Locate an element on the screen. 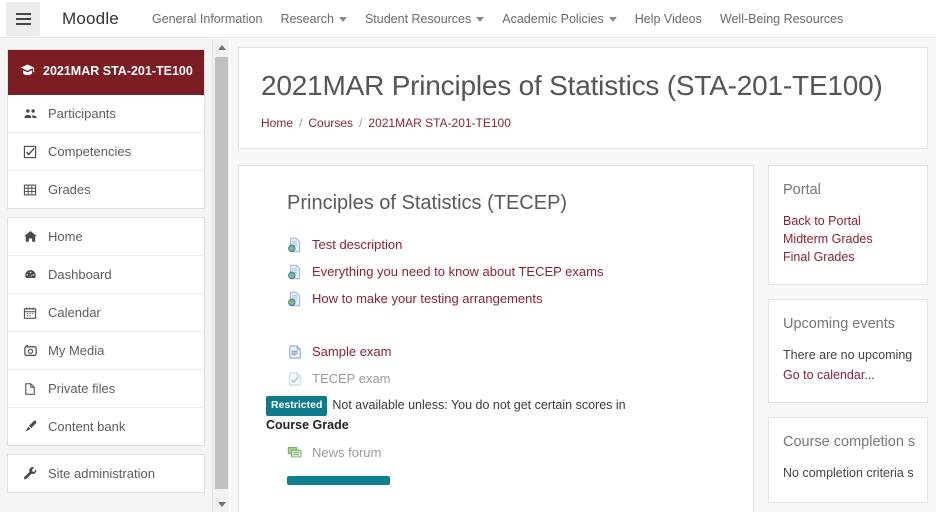 Image resolution: width=936 pixels, height=512 pixels. activity-link: Test description is located at coordinates (357, 244).